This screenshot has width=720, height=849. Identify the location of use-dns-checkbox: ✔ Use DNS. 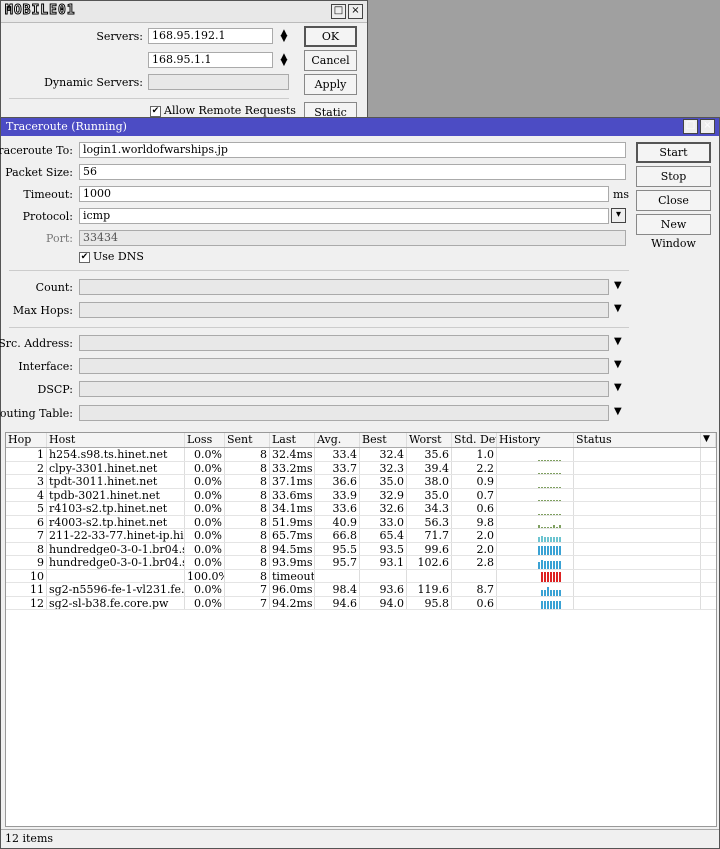
(111, 256).